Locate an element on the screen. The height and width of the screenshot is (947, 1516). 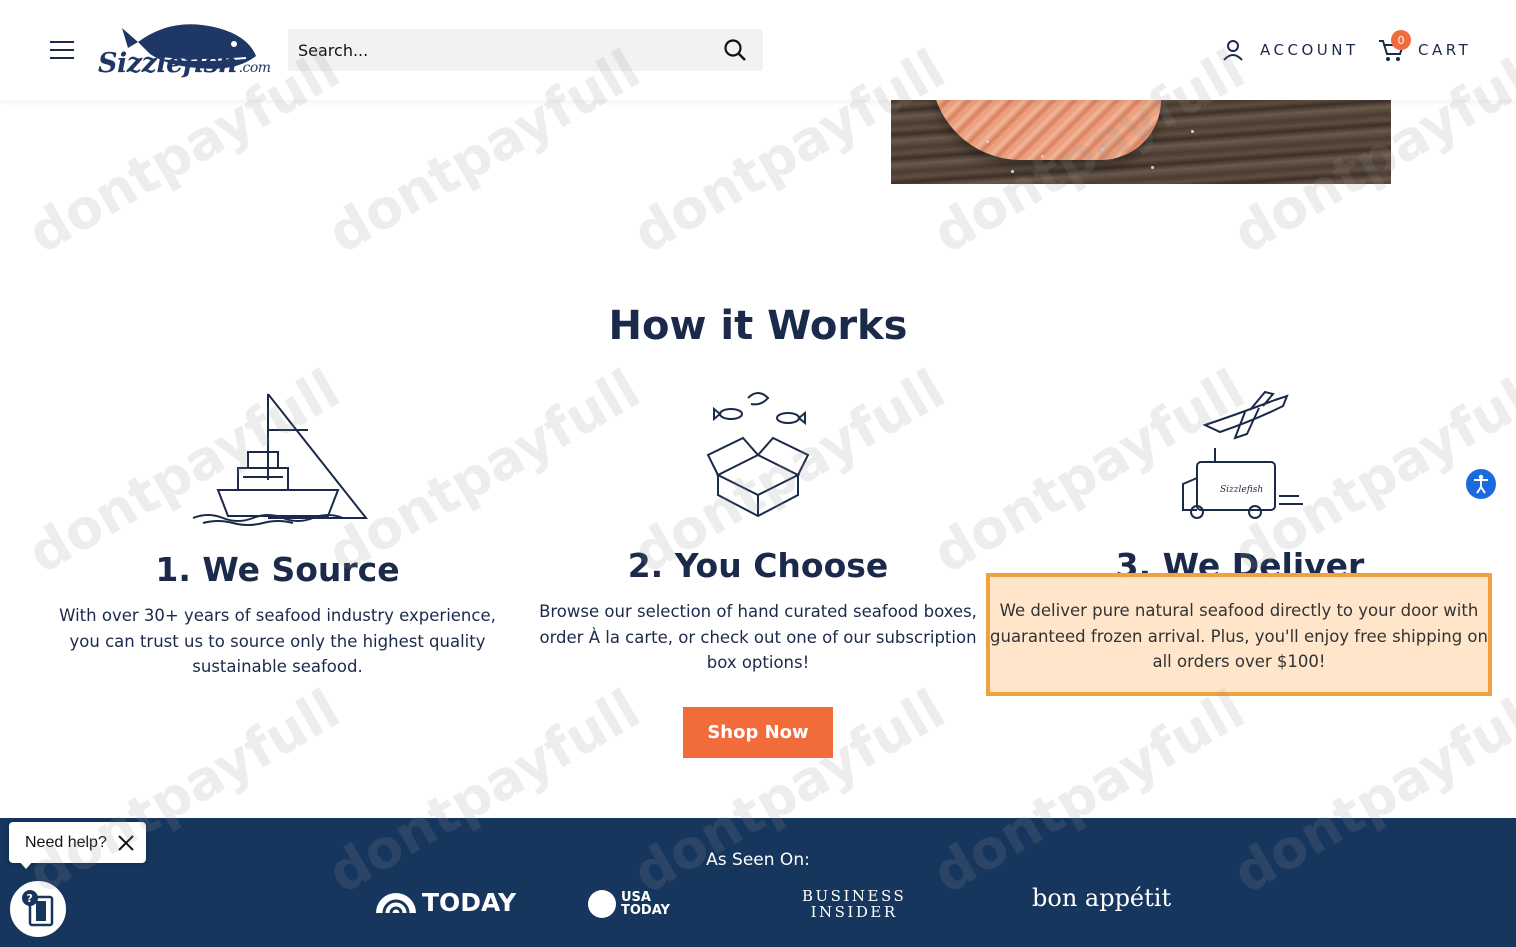
bon-appetit-logo: bon appétit is located at coordinates (1102, 898).